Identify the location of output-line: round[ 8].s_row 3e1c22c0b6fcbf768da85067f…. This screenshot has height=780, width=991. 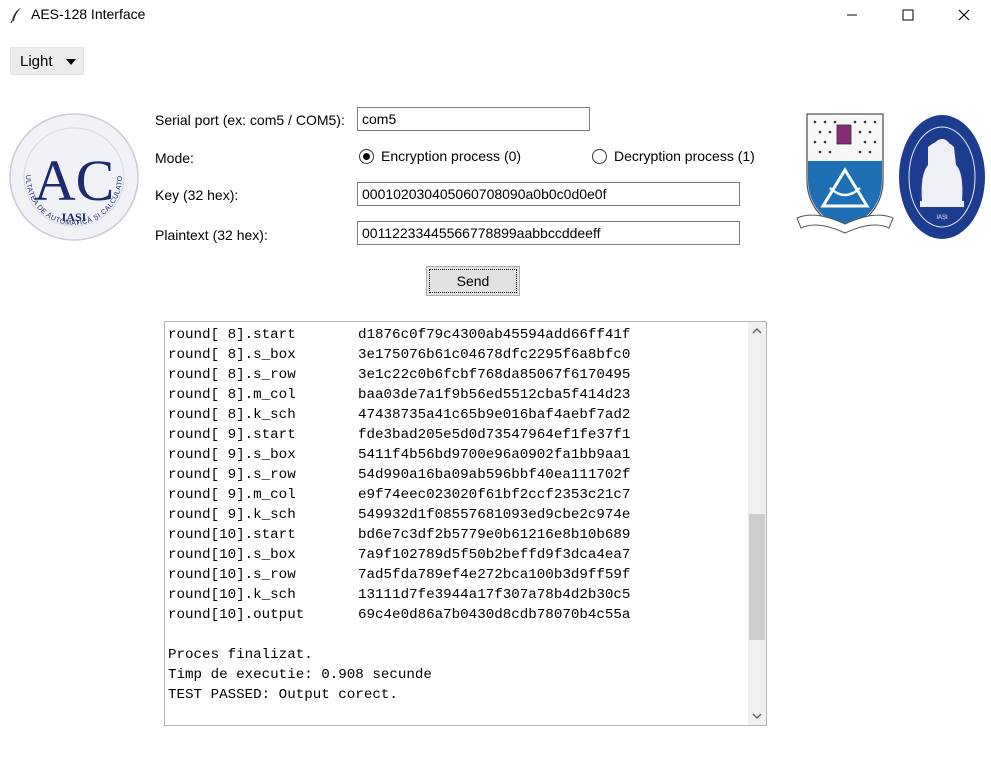
(457, 375).